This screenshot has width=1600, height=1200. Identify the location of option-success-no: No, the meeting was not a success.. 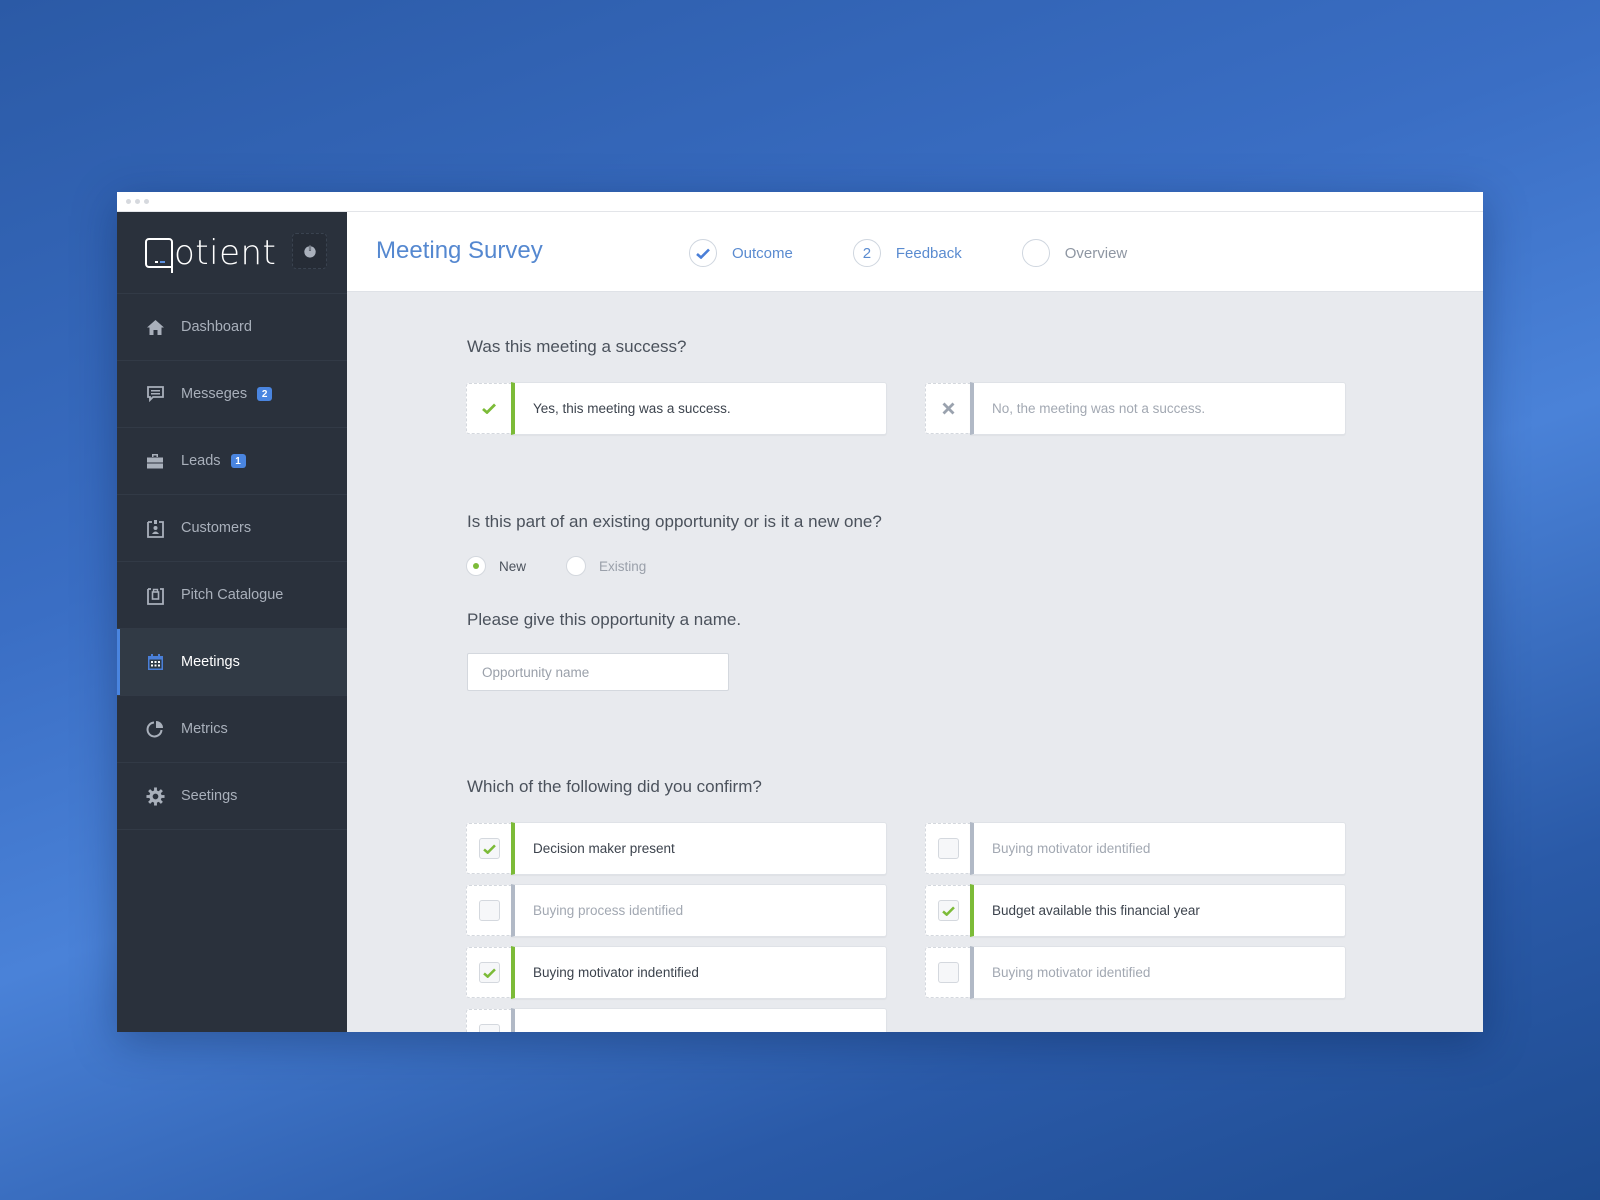
(1135, 408).